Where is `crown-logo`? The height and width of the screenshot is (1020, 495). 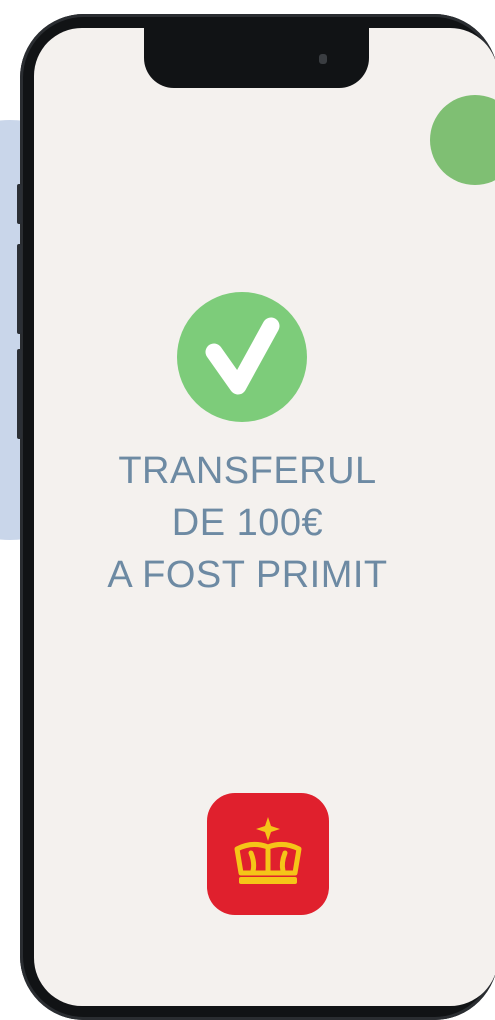
crown-logo is located at coordinates (268, 850).